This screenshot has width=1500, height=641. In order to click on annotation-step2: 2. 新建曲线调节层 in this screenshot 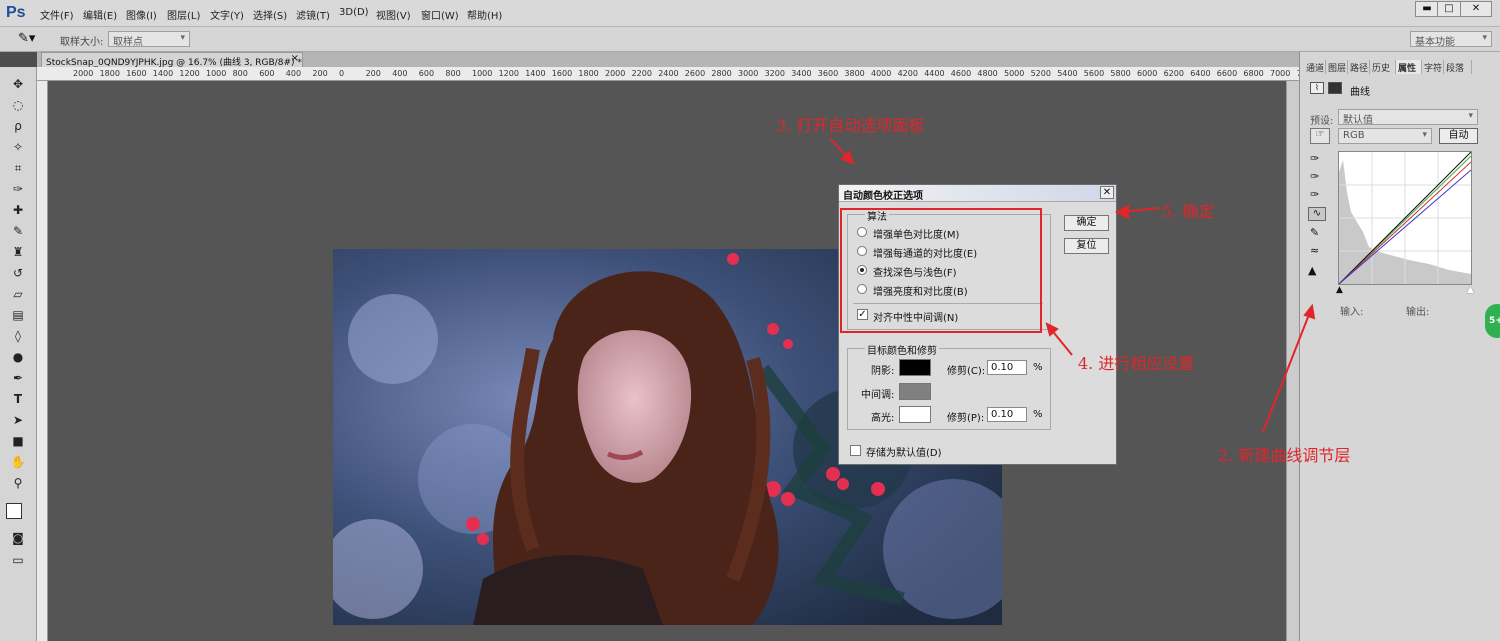, I will do `click(1284, 455)`.